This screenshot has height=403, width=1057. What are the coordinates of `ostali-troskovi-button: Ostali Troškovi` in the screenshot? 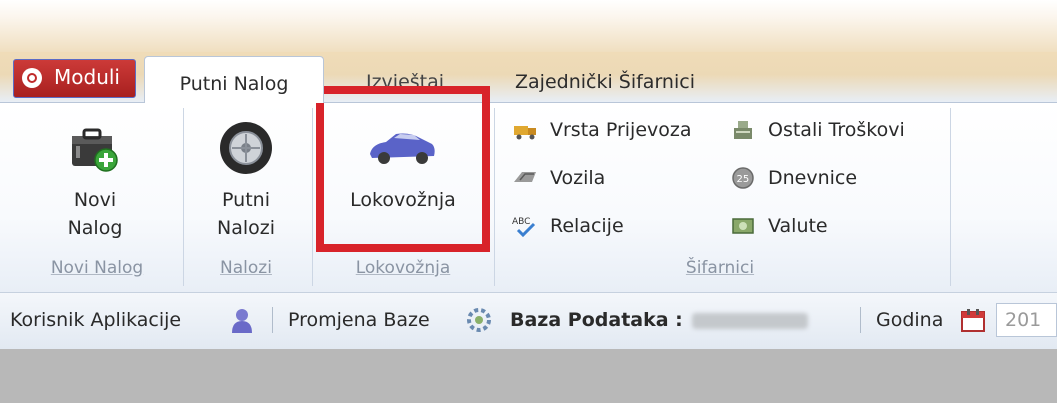 It's located at (835, 131).